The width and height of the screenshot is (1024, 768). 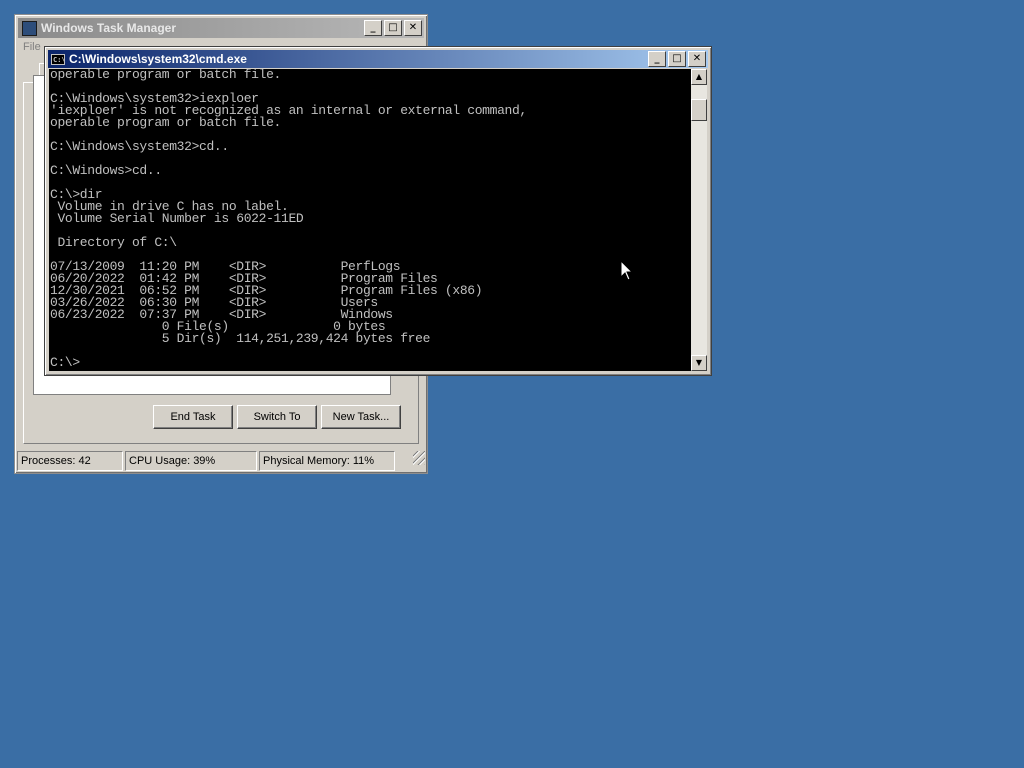 What do you see at coordinates (29, 28) in the screenshot?
I see `task-manager-icon` at bounding box center [29, 28].